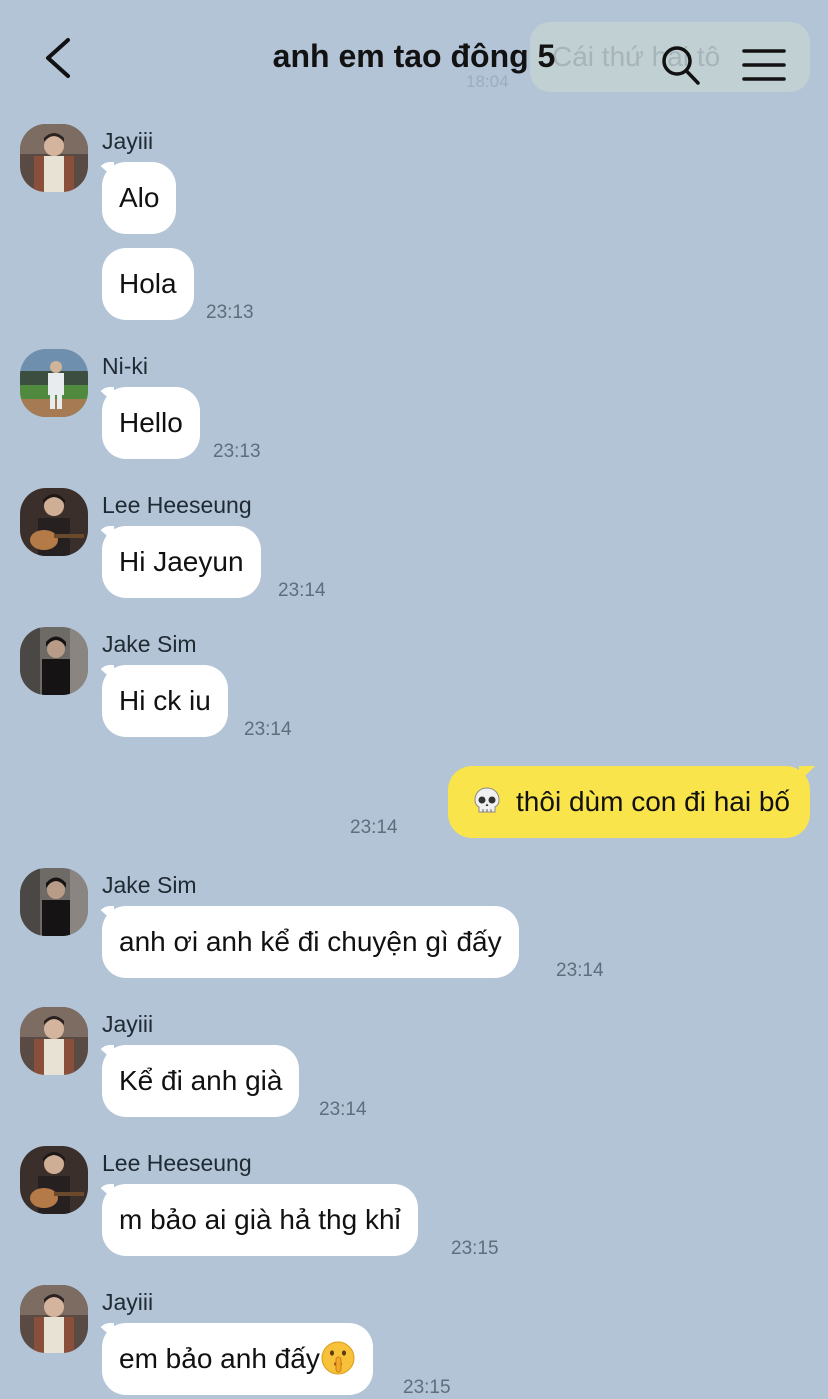  What do you see at coordinates (260, 1220) in the screenshot?
I see `message-bubble: m bảo ai già hả thg khỉ` at bounding box center [260, 1220].